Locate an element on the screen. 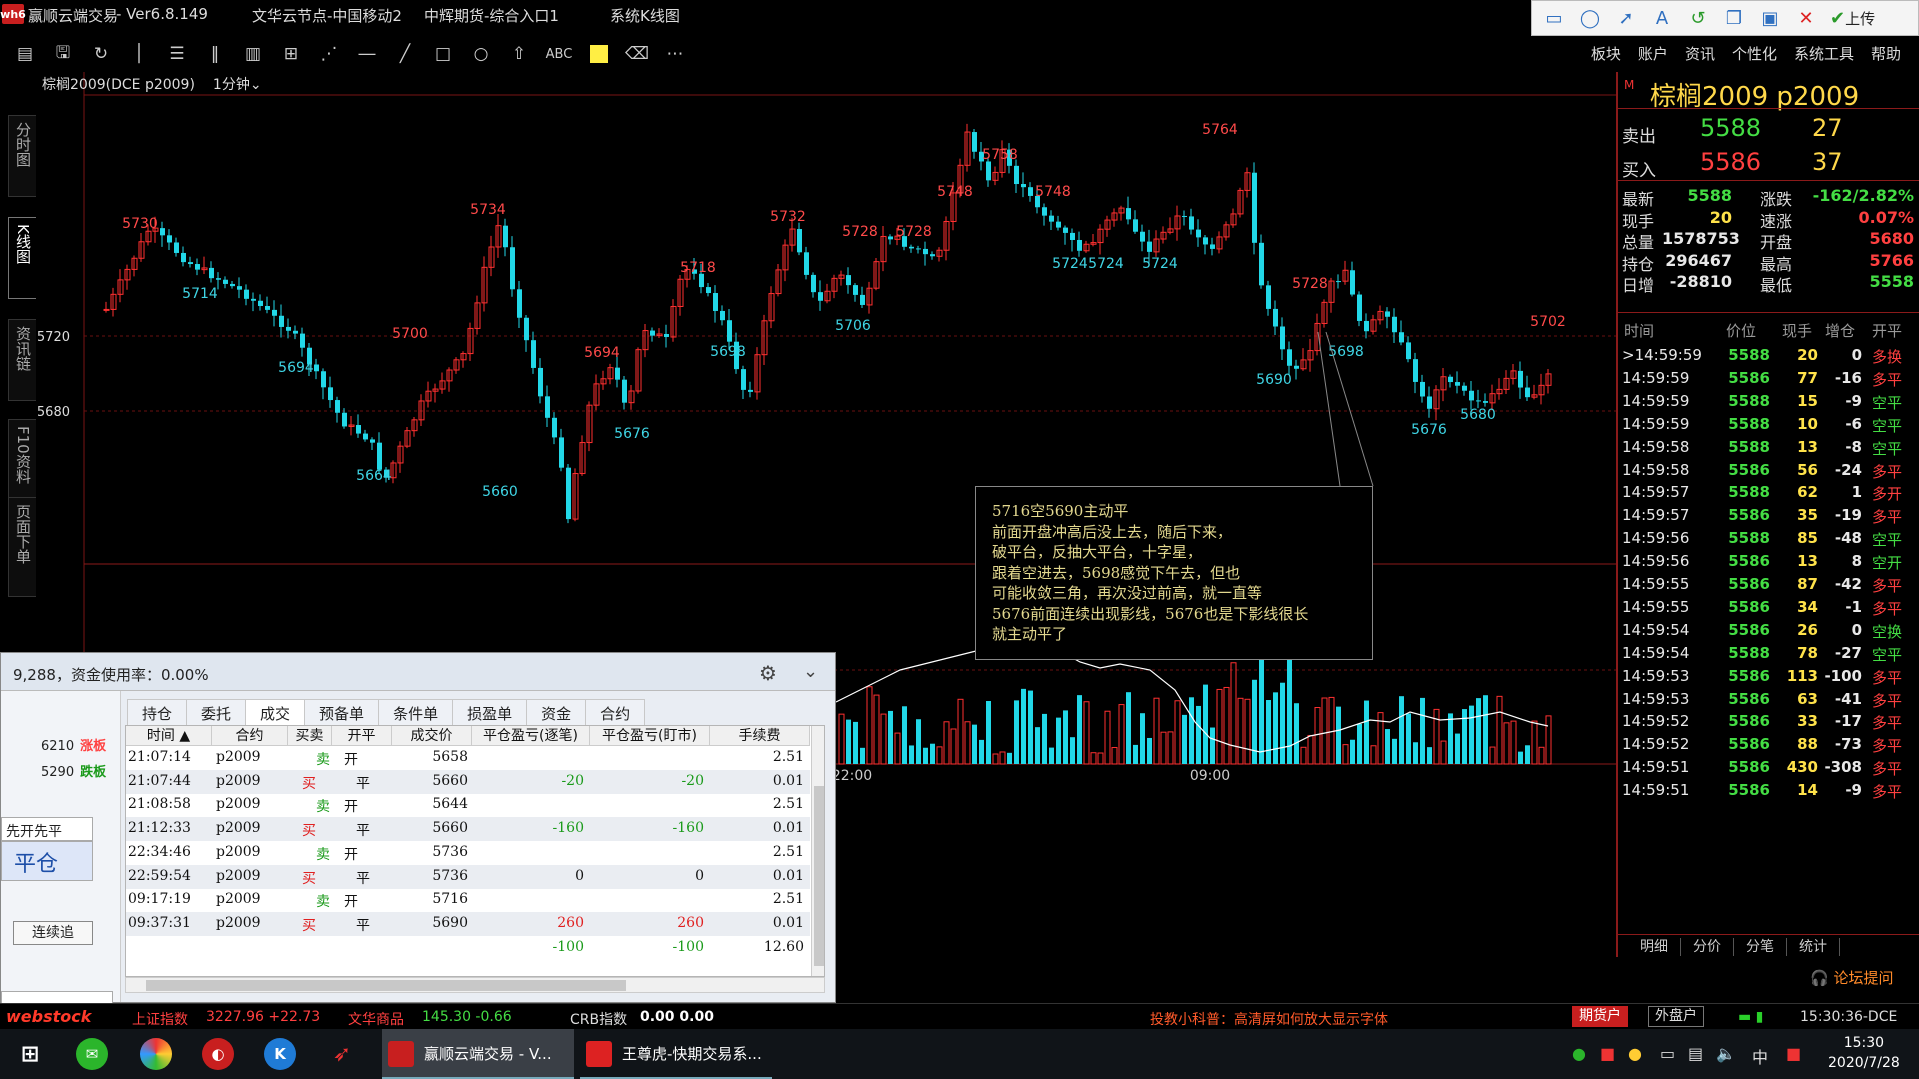 This screenshot has height=1079, width=1919. k-app-icon: K is located at coordinates (280, 1054).